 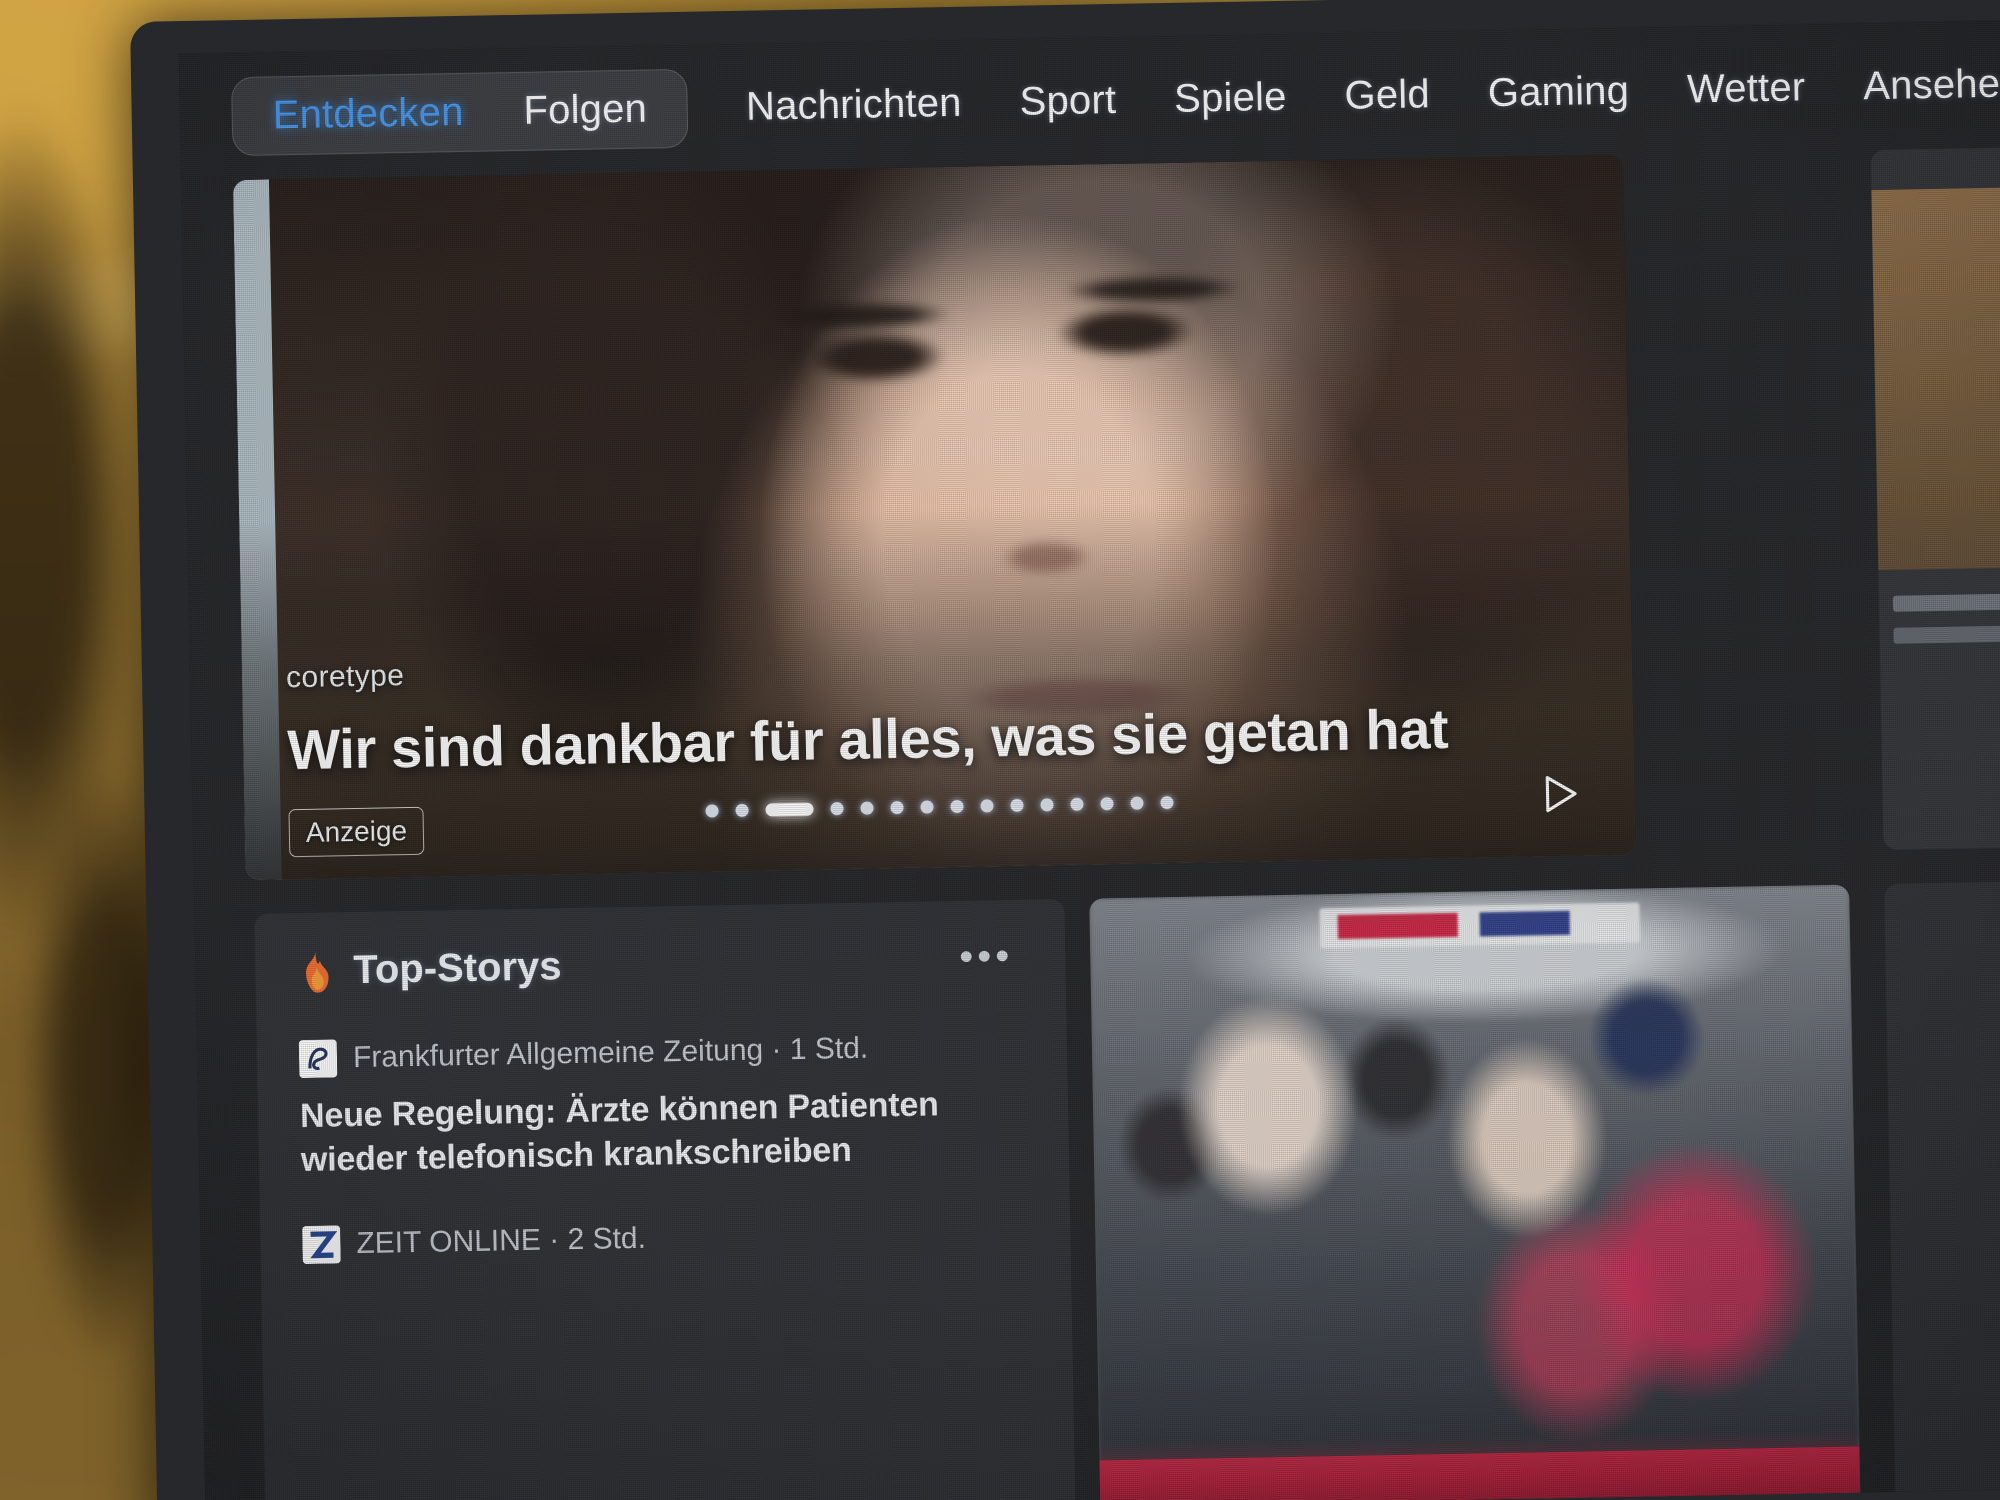 I want to click on play-icon, so click(x=1560, y=794).